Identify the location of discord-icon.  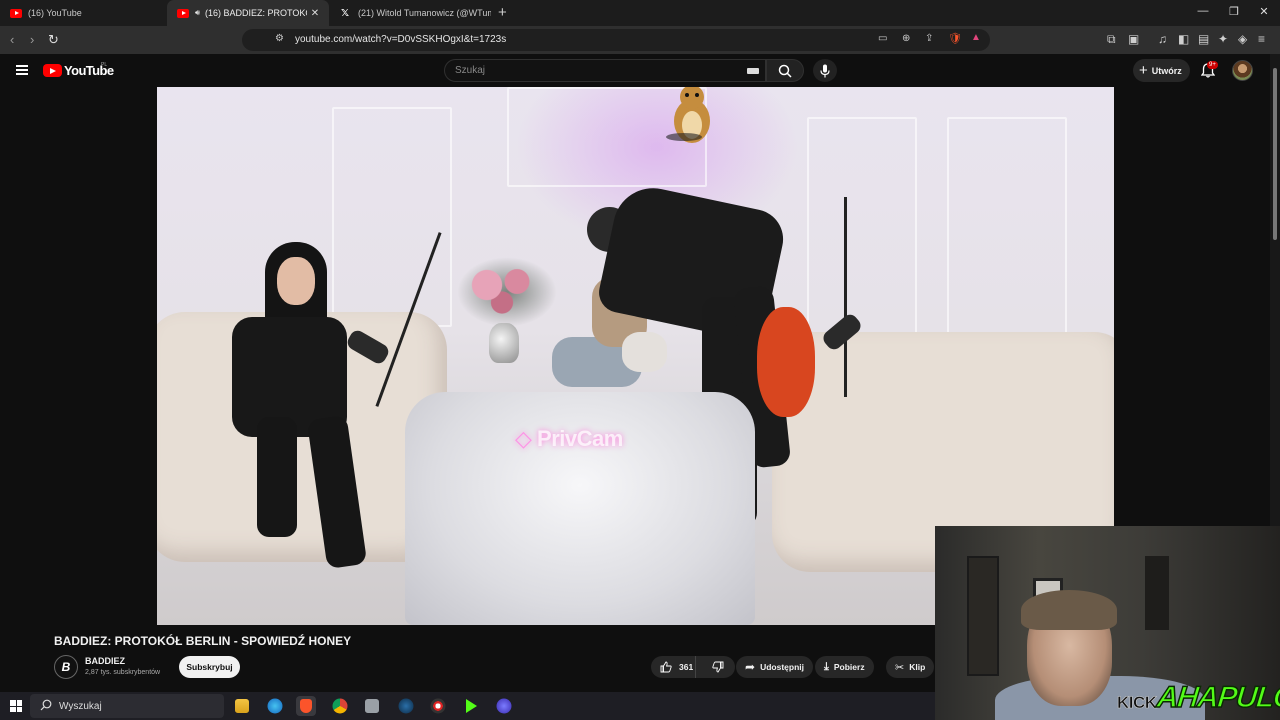
(504, 706).